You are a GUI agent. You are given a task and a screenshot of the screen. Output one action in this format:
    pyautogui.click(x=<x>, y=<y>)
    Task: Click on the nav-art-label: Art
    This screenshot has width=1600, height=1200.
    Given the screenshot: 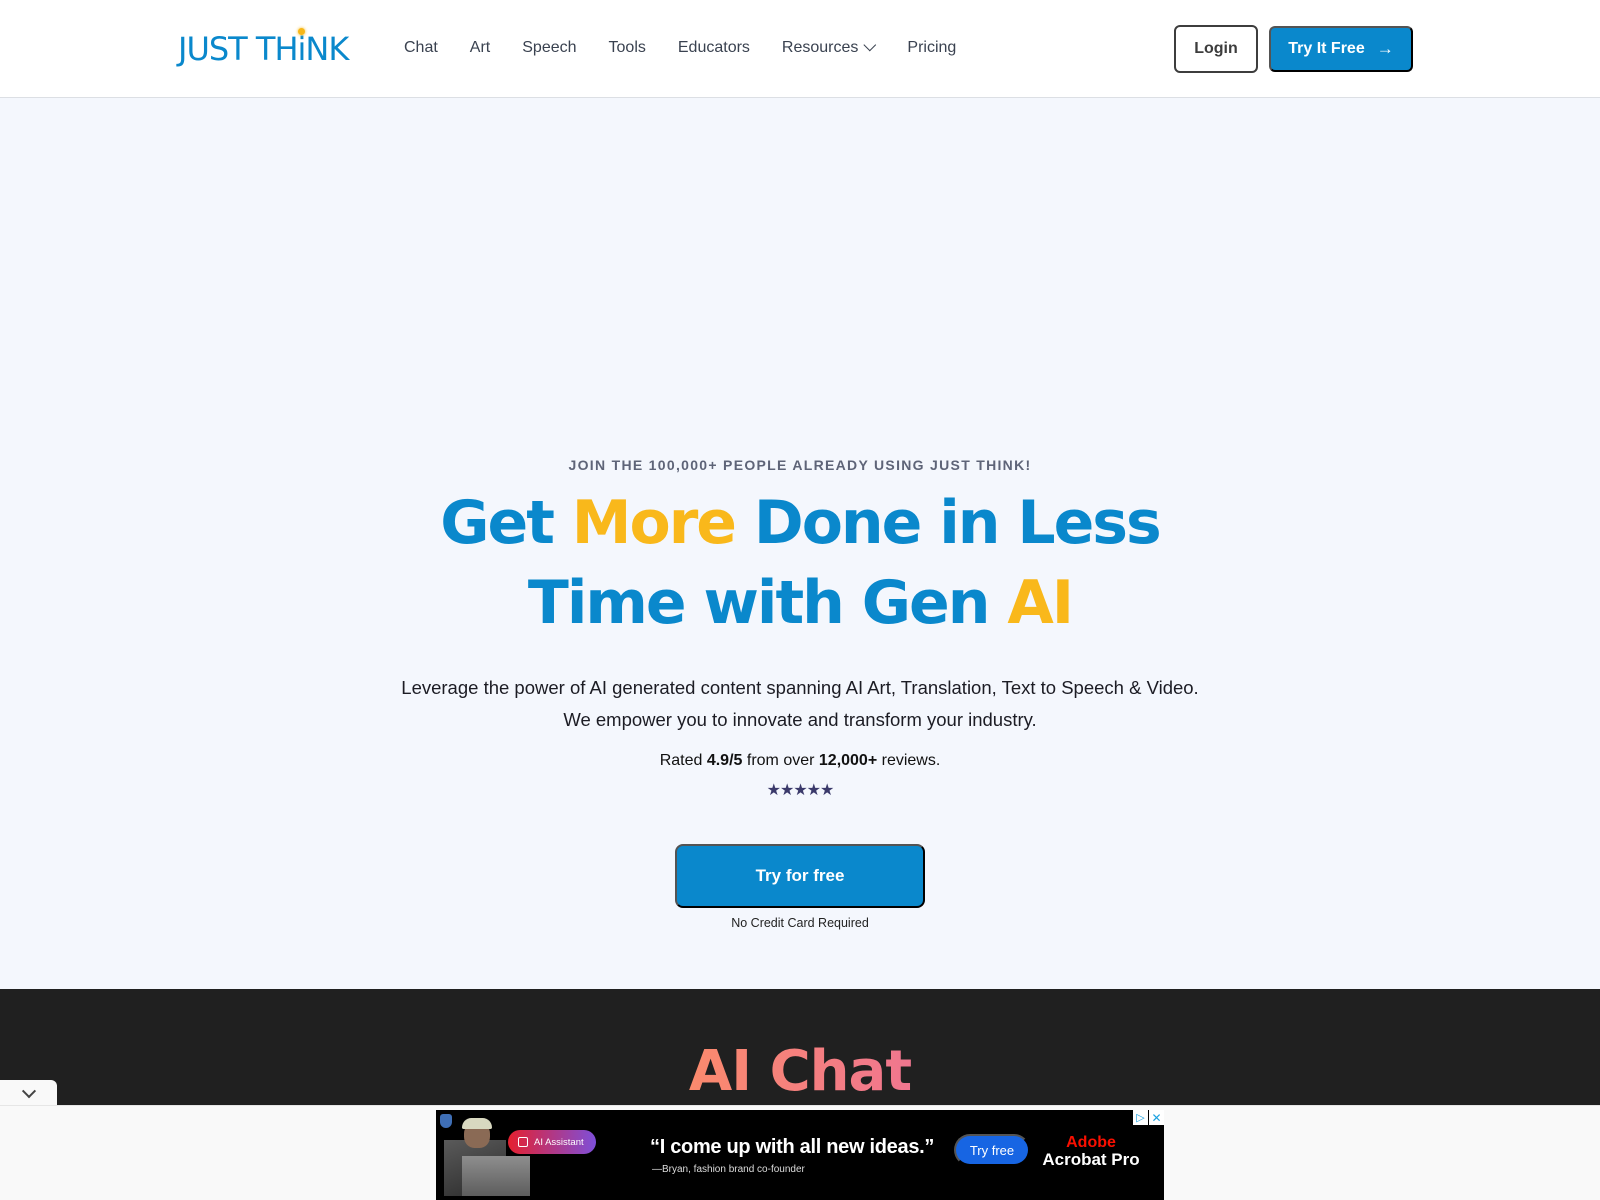 What is the action you would take?
    pyautogui.click(x=480, y=47)
    